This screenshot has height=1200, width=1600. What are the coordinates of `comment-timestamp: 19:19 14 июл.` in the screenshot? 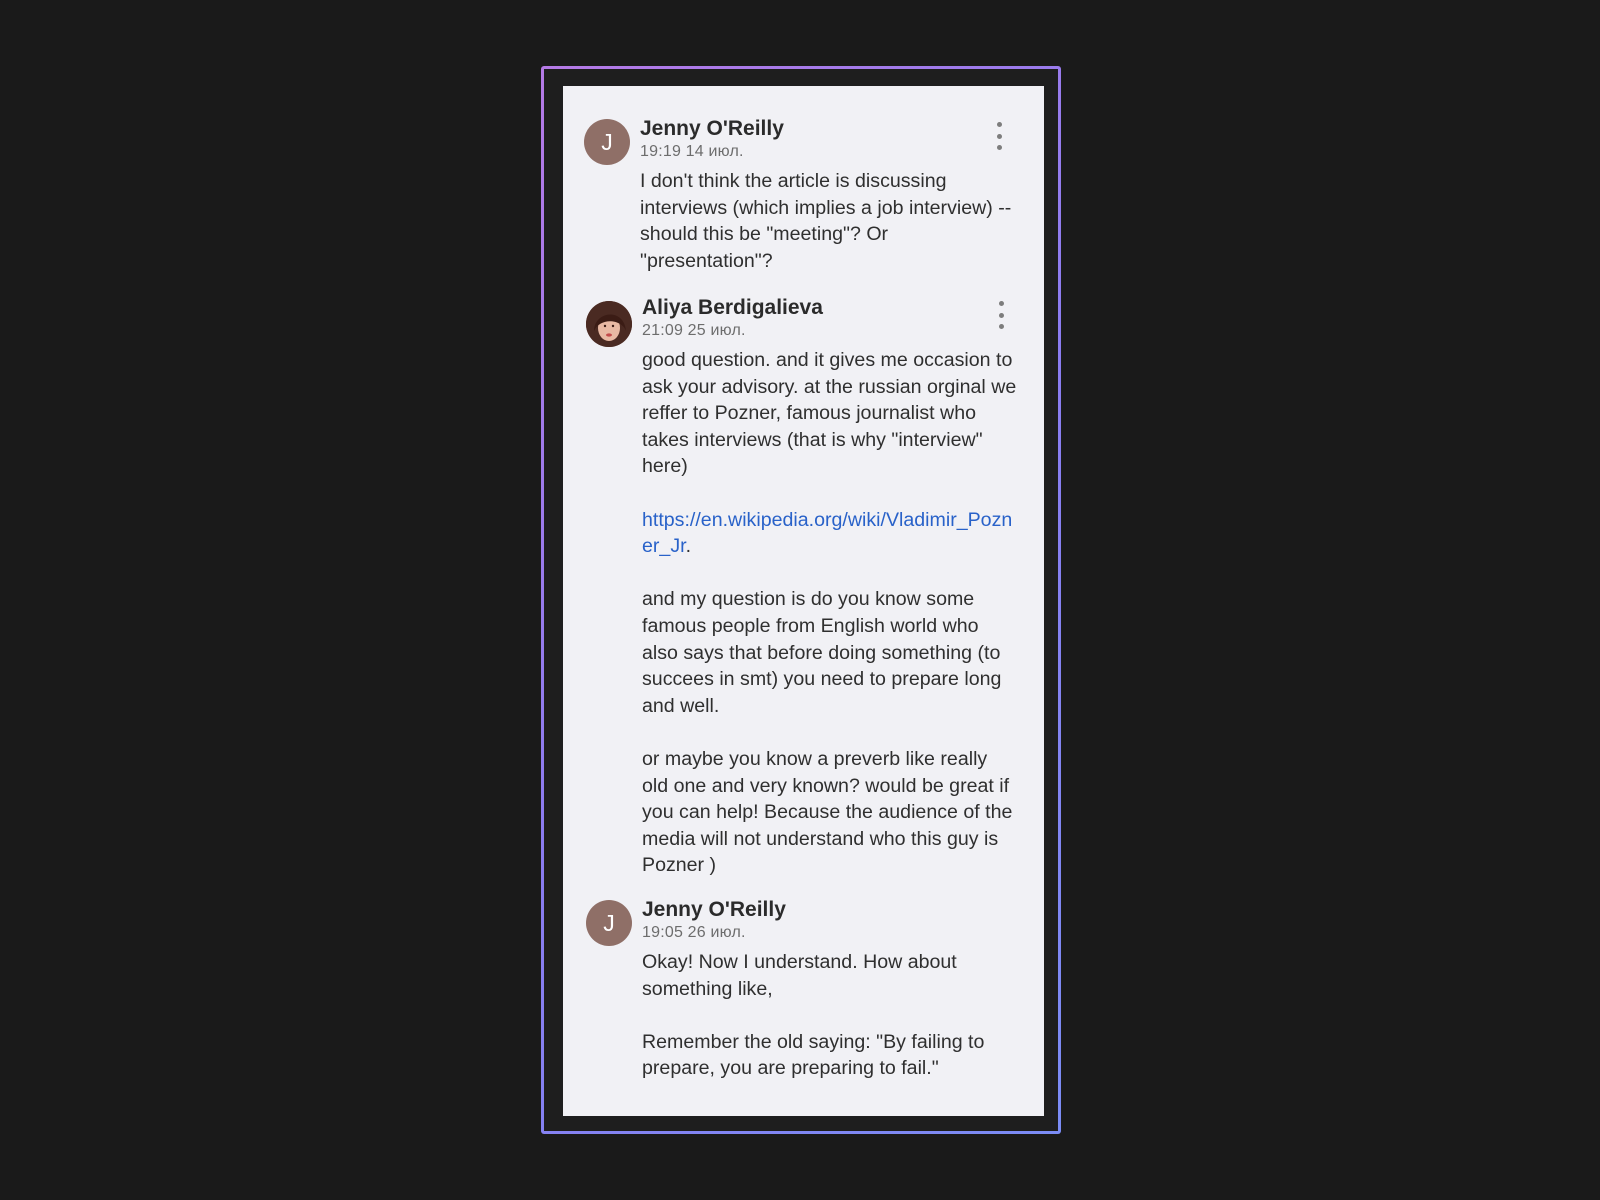 It's located at (692, 151).